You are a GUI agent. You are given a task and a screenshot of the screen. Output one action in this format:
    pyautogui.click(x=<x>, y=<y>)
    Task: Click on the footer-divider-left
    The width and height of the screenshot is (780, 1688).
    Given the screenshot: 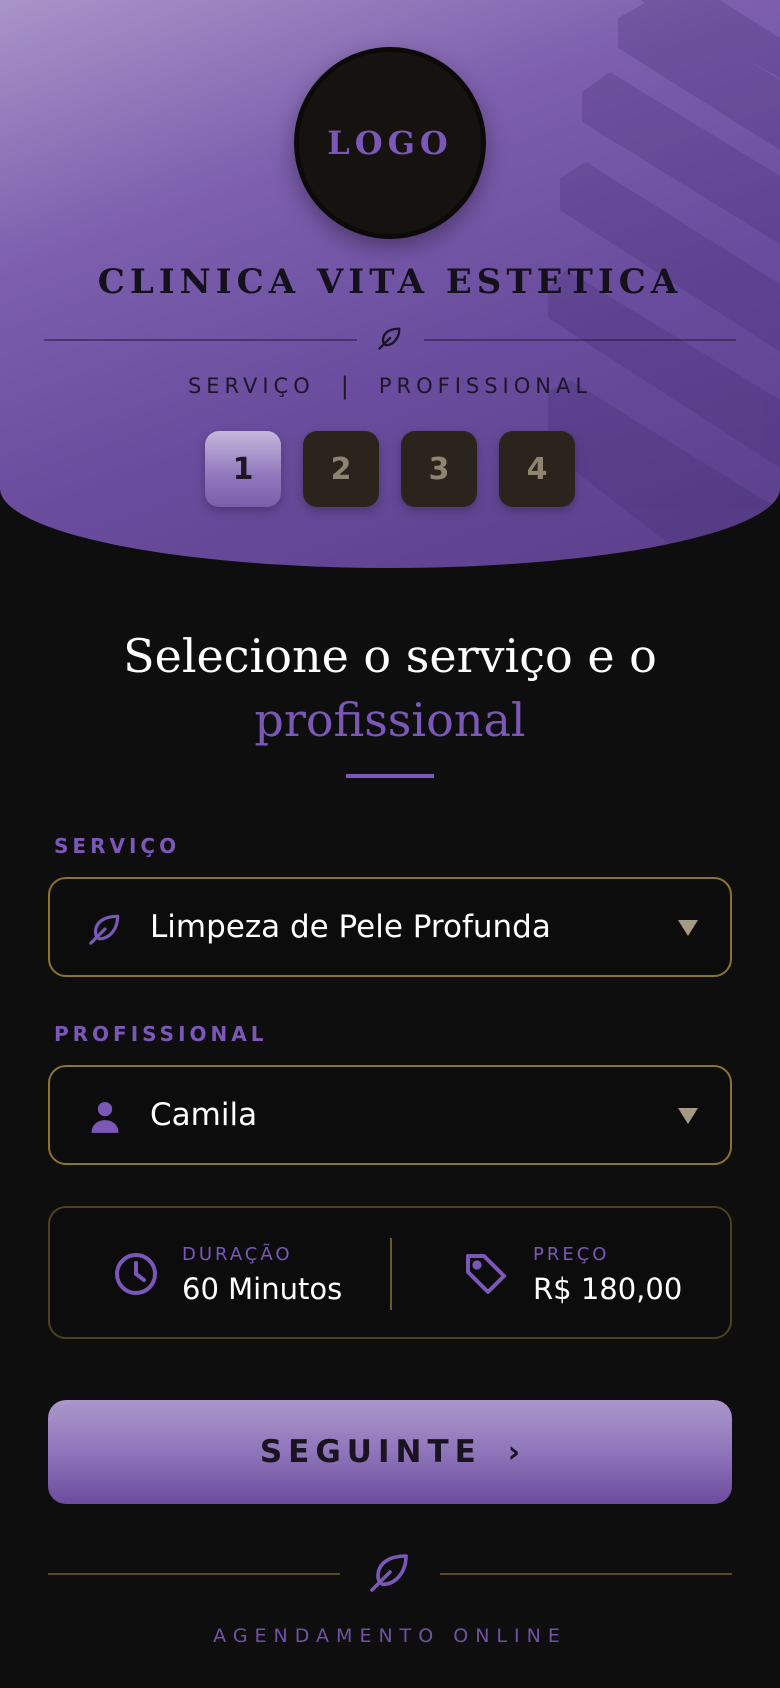 What is the action you would take?
    pyautogui.click(x=194, y=1574)
    